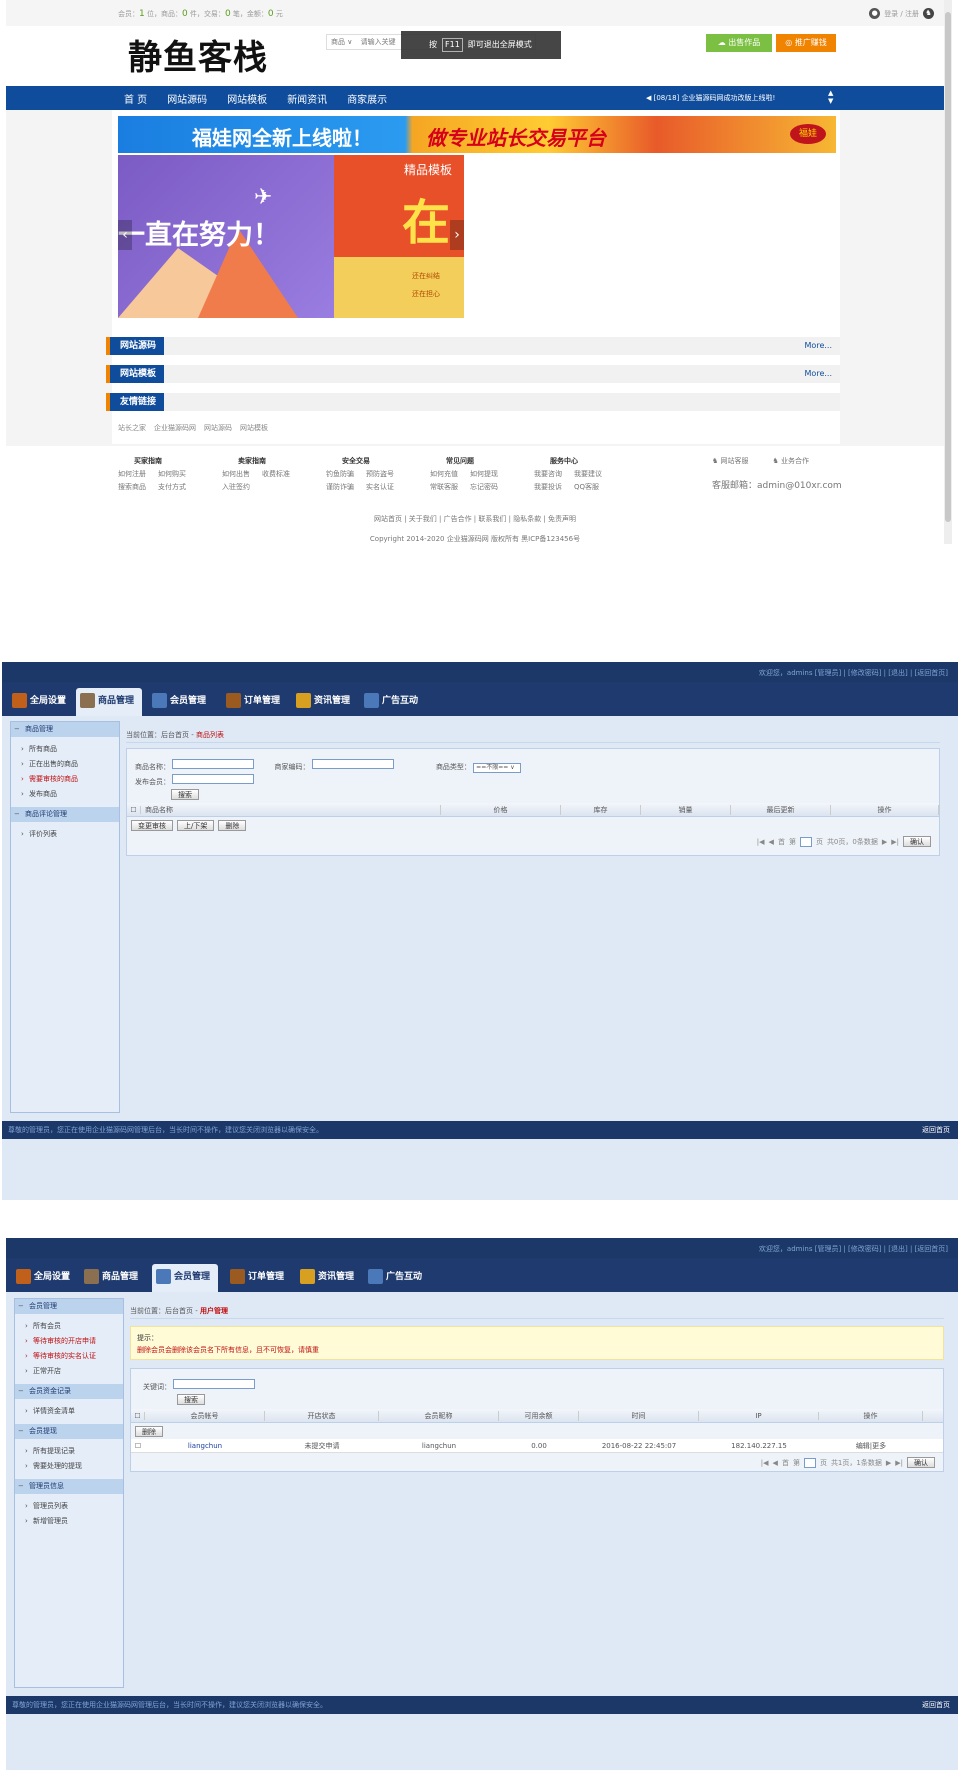 This screenshot has height=1770, width=966. Describe the element at coordinates (477, 134) in the screenshot. I see `promo-banner: 福娃网全新上线啦！ 做专业站长交易平台 福娃` at that location.